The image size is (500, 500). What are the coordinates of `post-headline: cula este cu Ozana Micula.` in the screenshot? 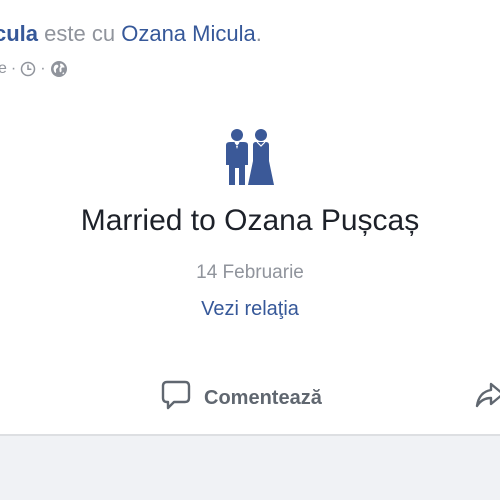 It's located at (131, 34).